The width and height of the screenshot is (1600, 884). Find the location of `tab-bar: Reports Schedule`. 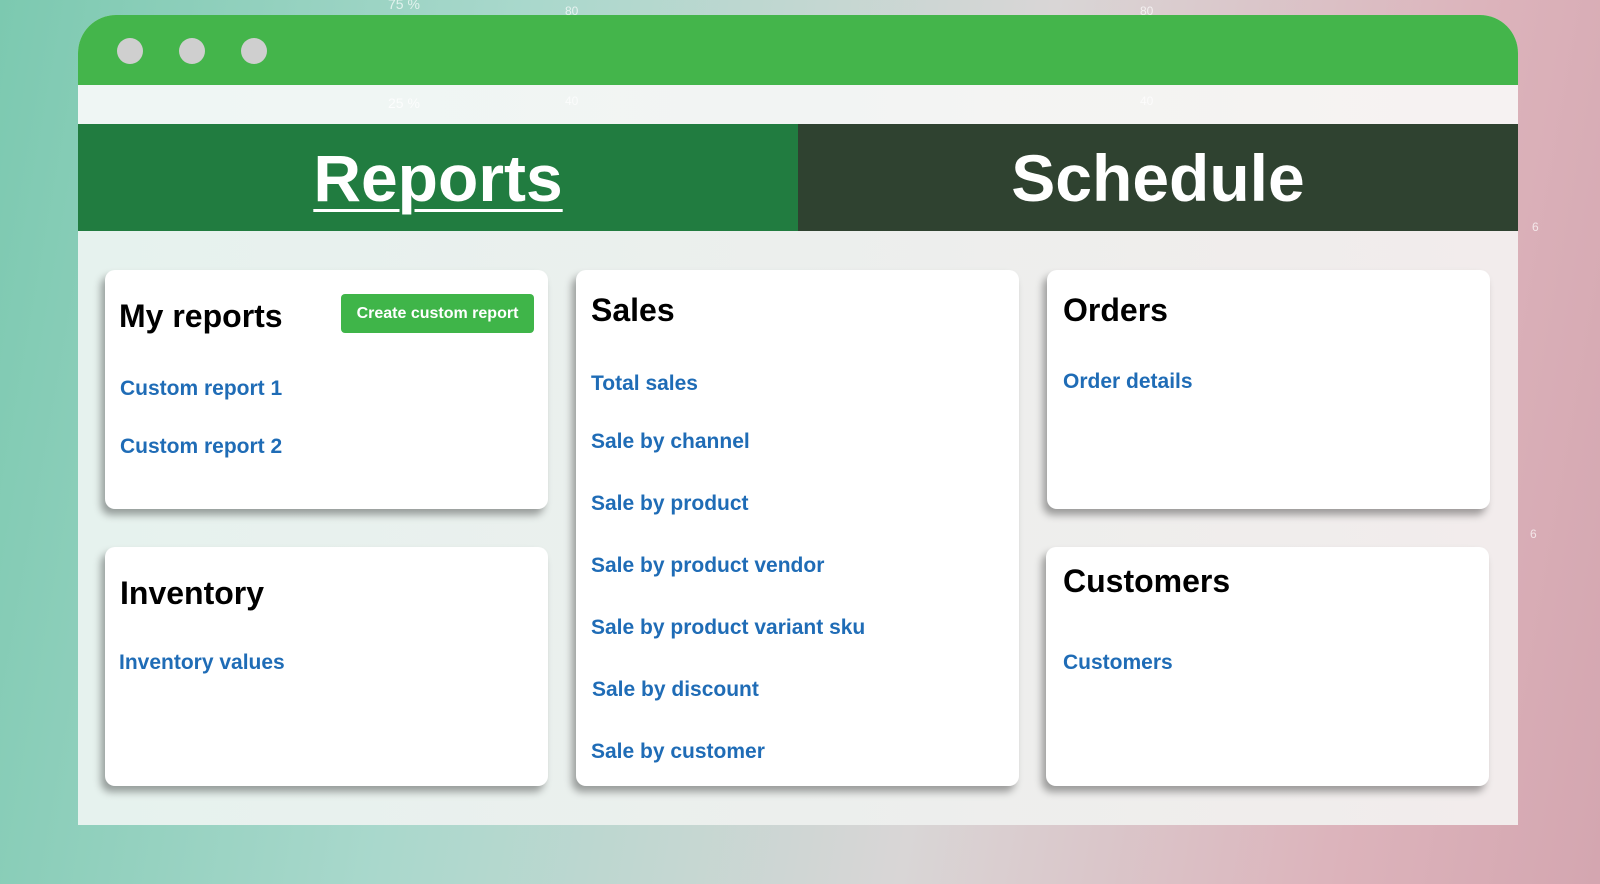

tab-bar: Reports Schedule is located at coordinates (798, 177).